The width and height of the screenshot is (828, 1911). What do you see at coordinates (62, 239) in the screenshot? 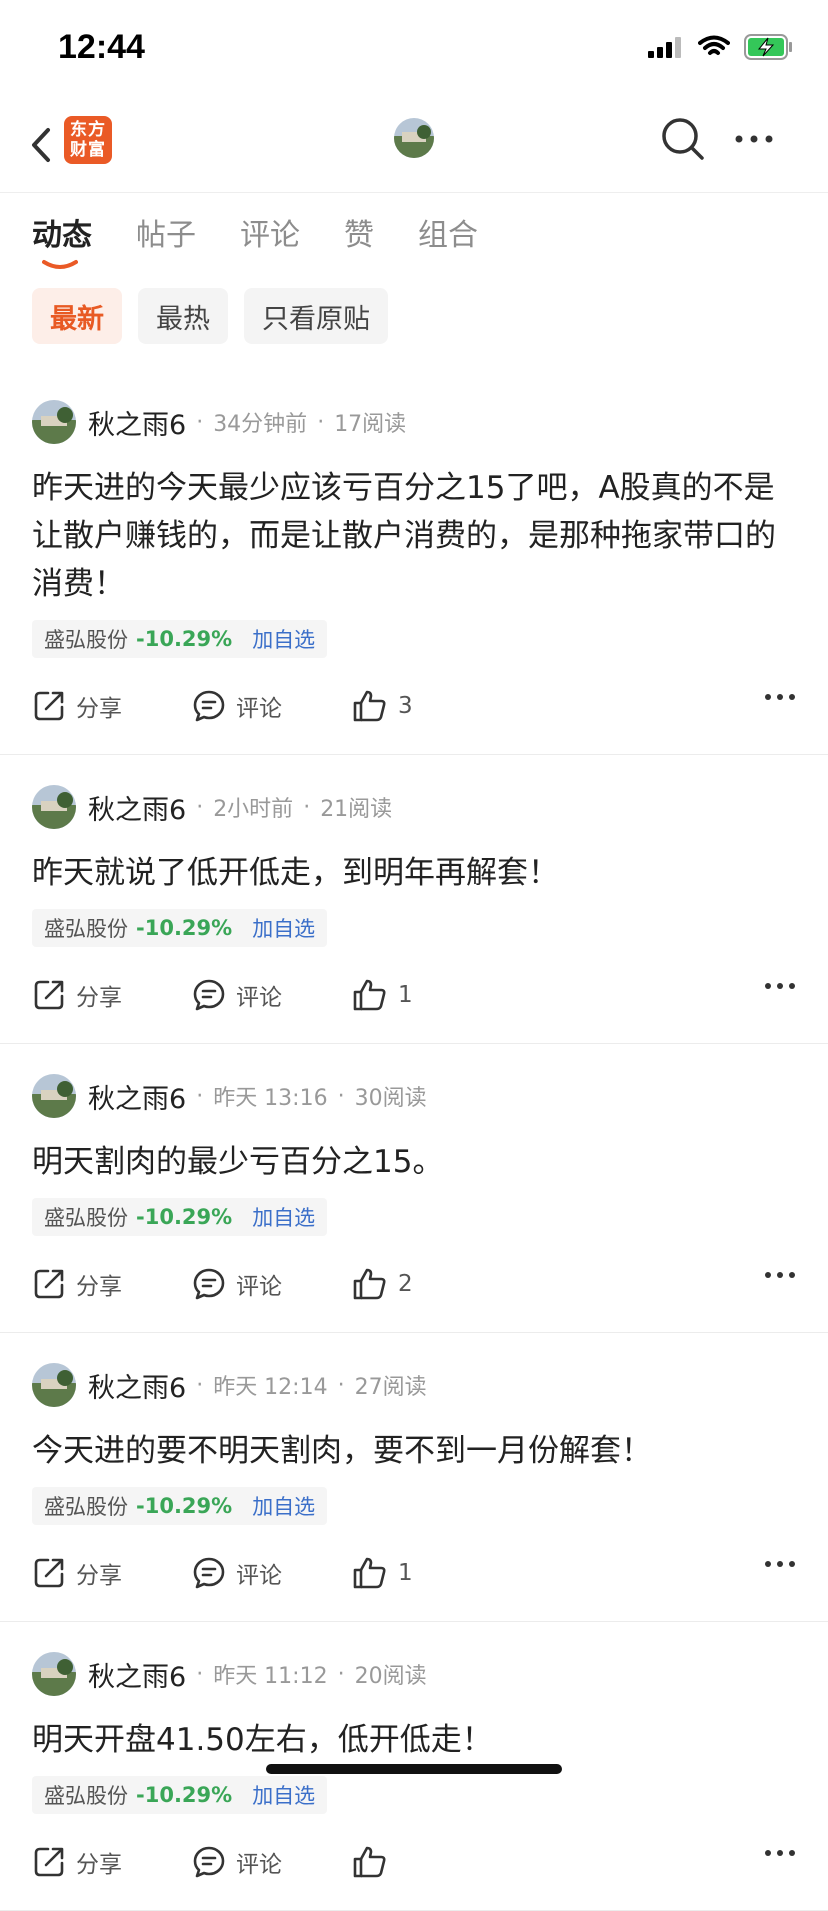
I see `tab-dongtai: 动态` at bounding box center [62, 239].